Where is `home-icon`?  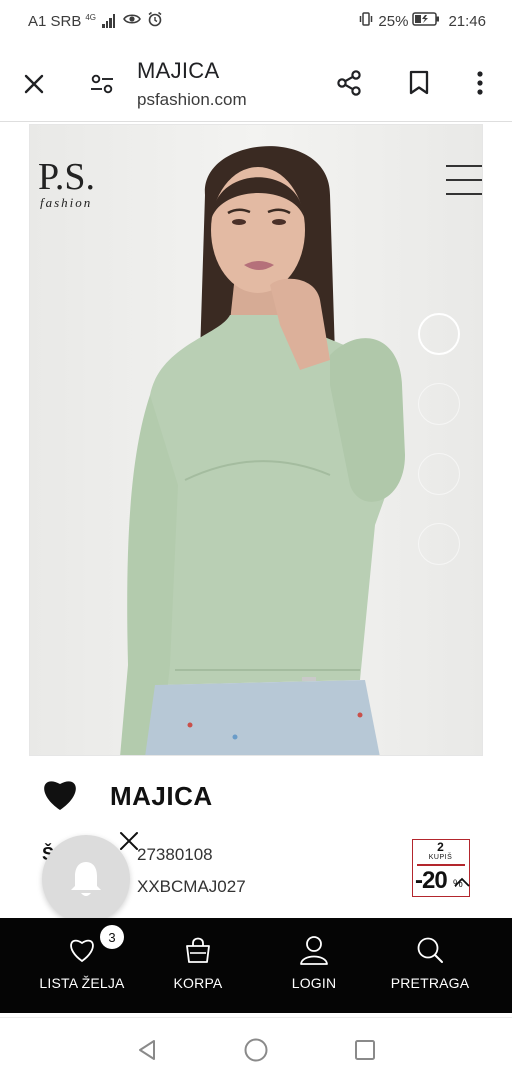 home-icon is located at coordinates (256, 1050).